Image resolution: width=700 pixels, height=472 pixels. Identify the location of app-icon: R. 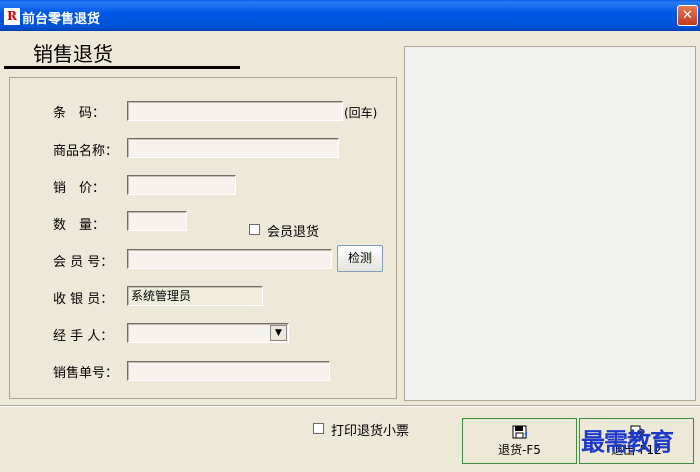
(12, 16).